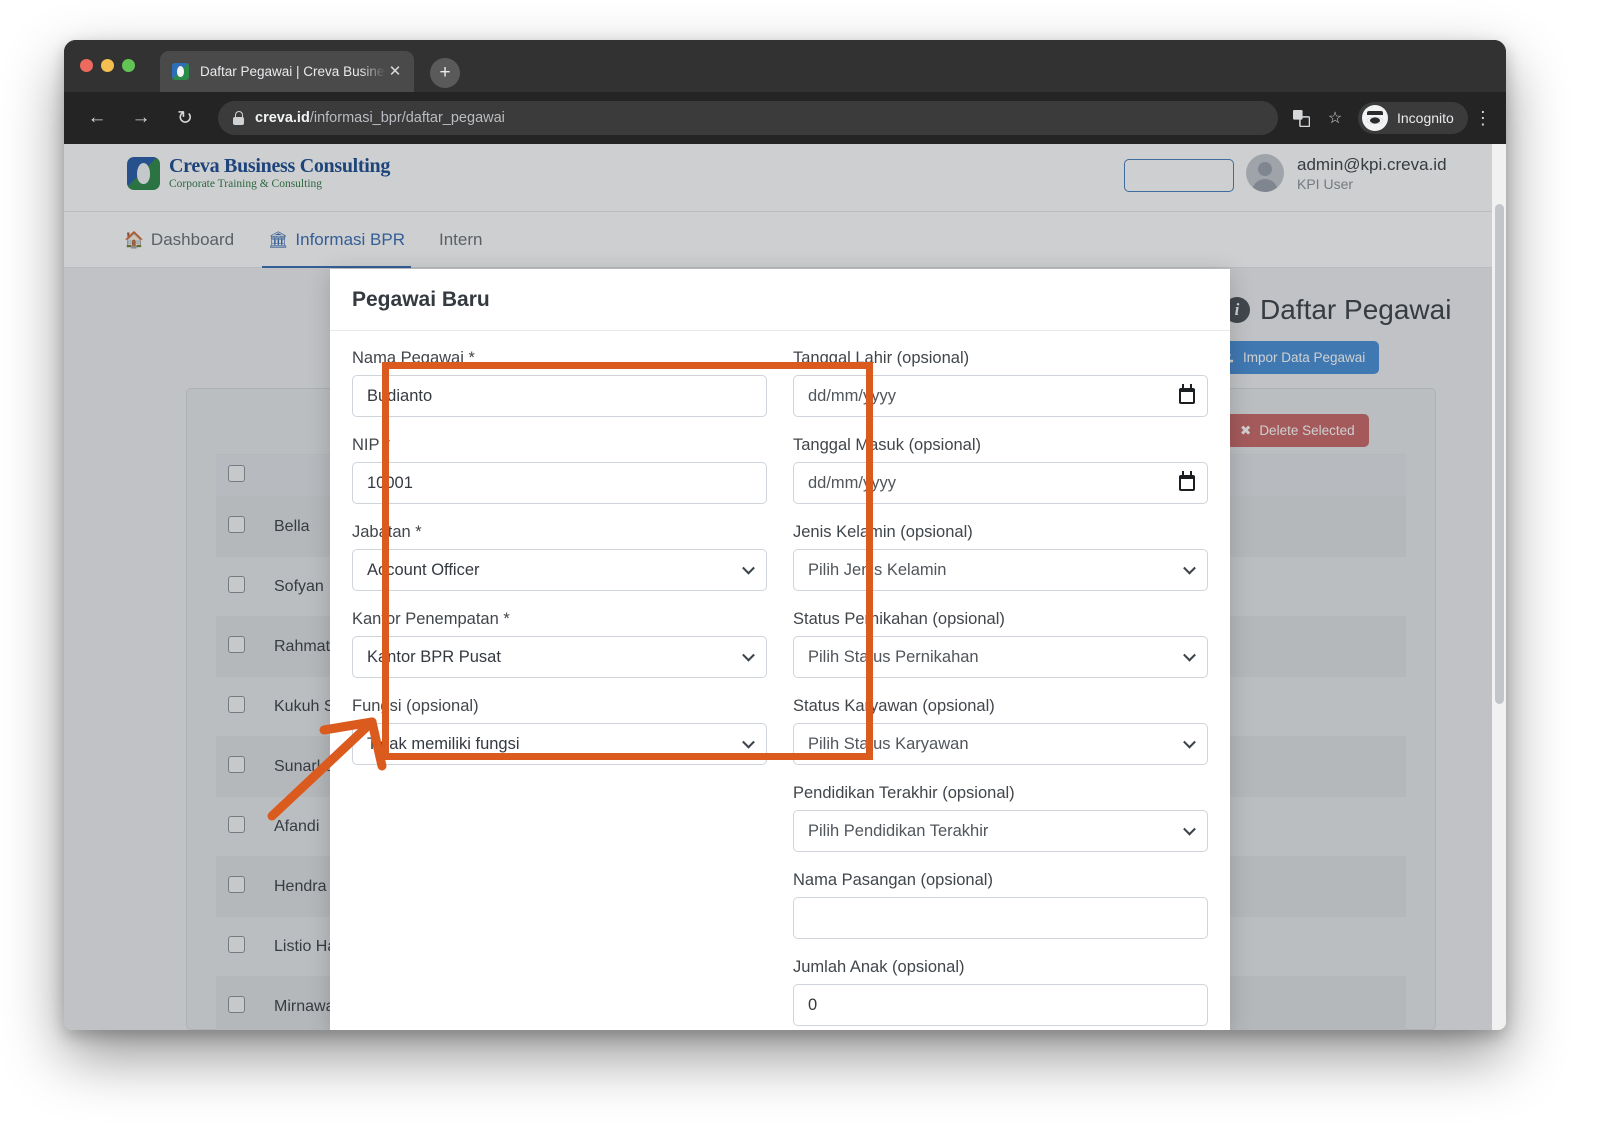  I want to click on nip-input: 10001, so click(559, 483).